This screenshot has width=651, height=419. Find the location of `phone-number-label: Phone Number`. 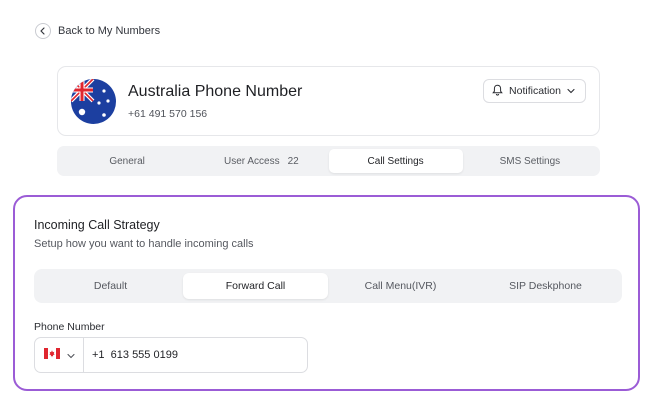

phone-number-label: Phone Number is located at coordinates (69, 327).